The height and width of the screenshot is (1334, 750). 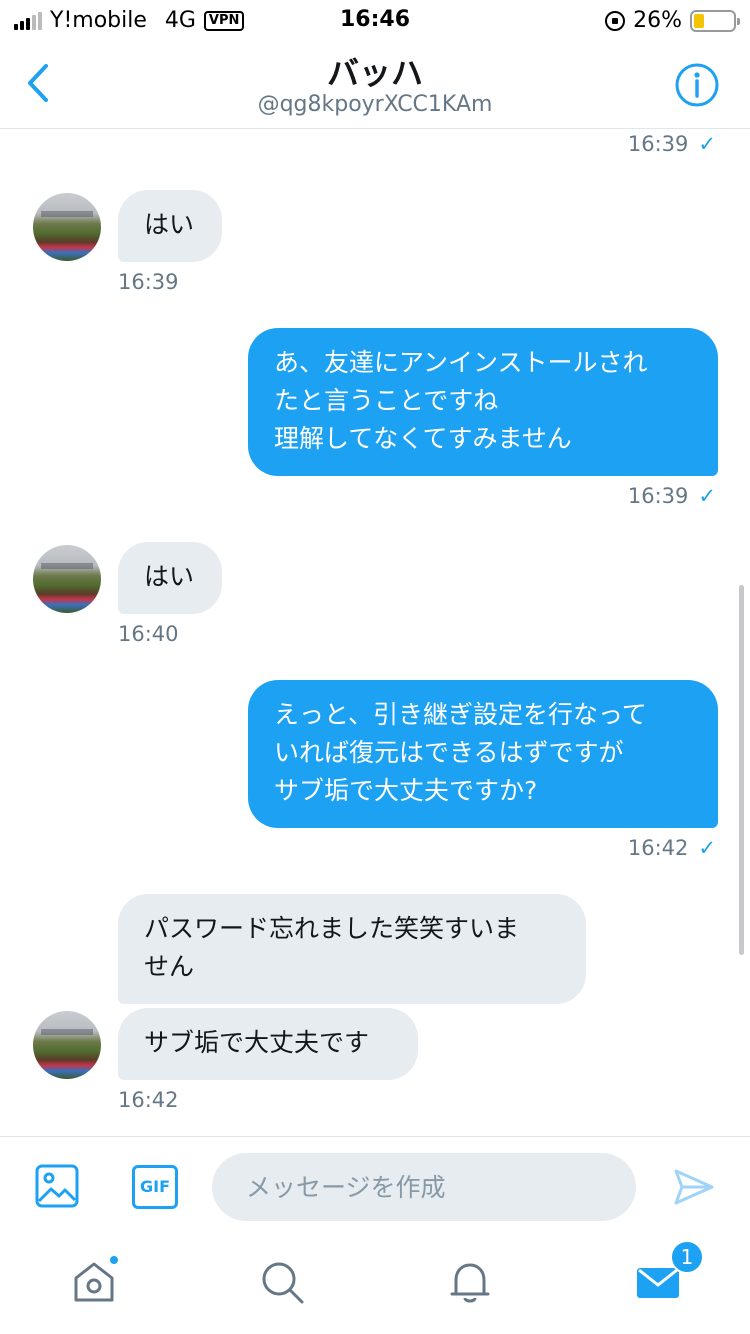 What do you see at coordinates (375, 104) in the screenshot?
I see `conversation-handle: @qg8kpoyrXCC1KAm` at bounding box center [375, 104].